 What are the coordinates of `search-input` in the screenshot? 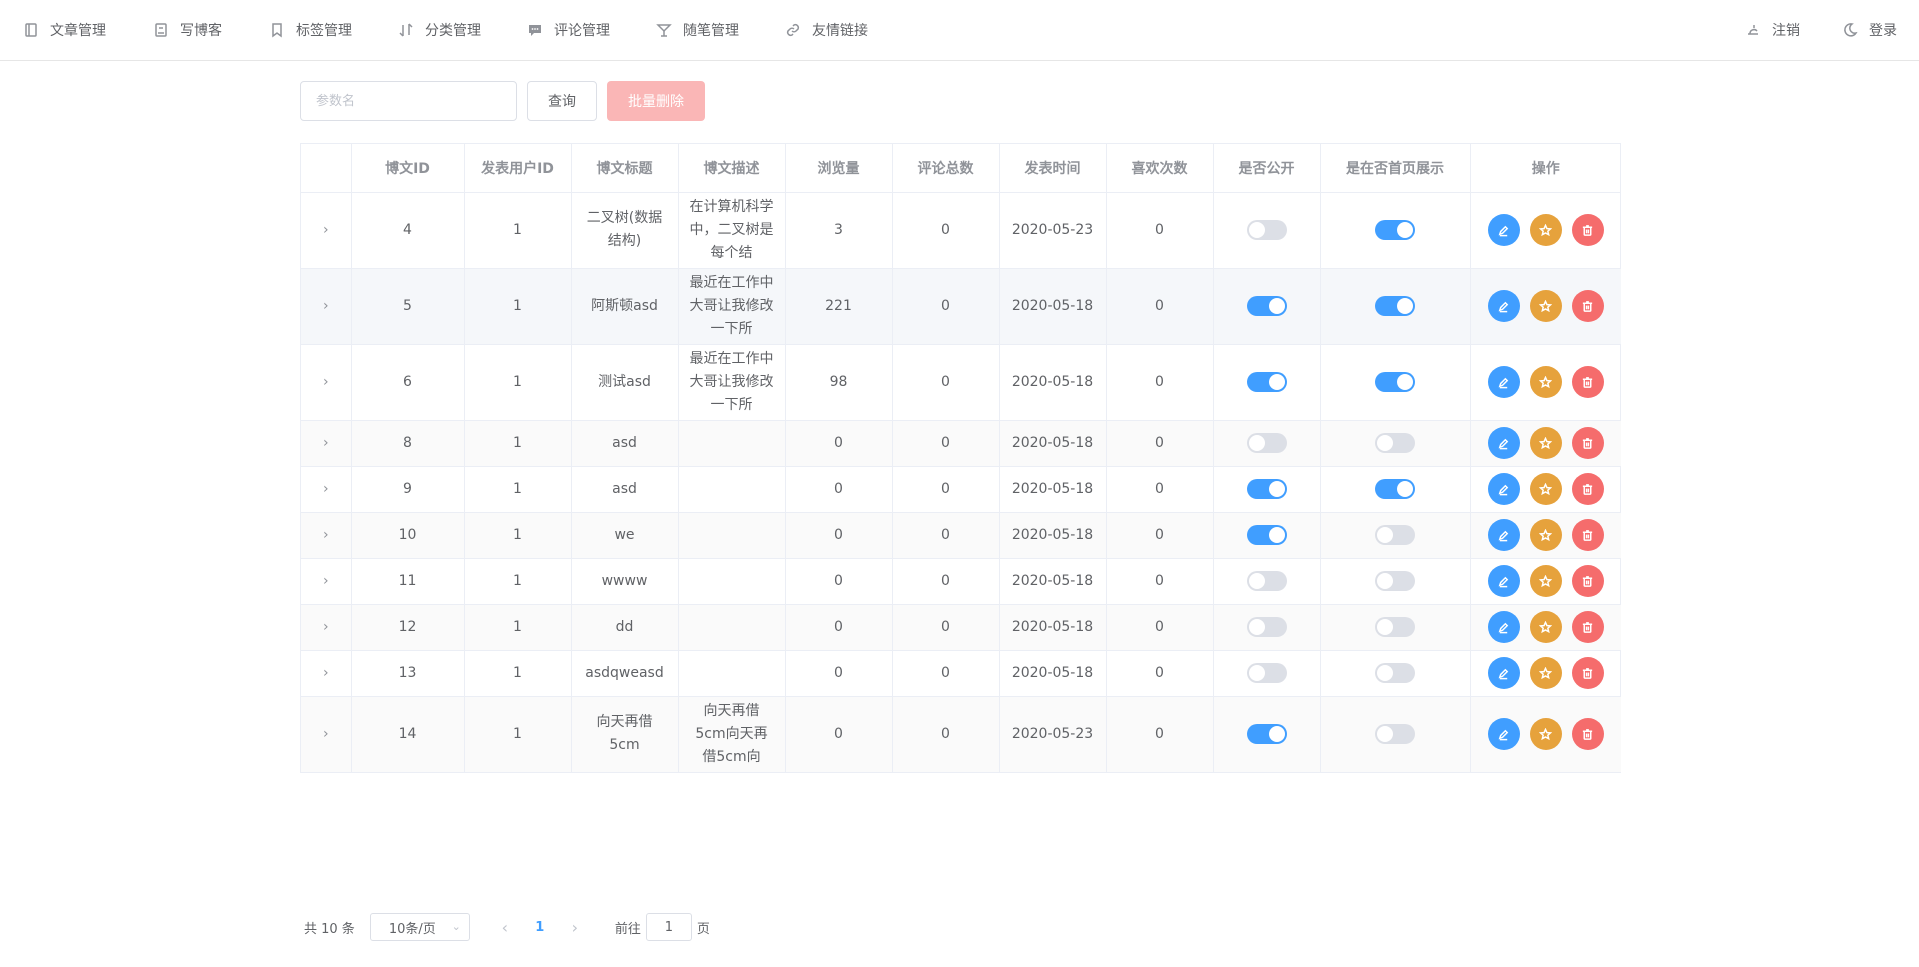 It's located at (408, 101).